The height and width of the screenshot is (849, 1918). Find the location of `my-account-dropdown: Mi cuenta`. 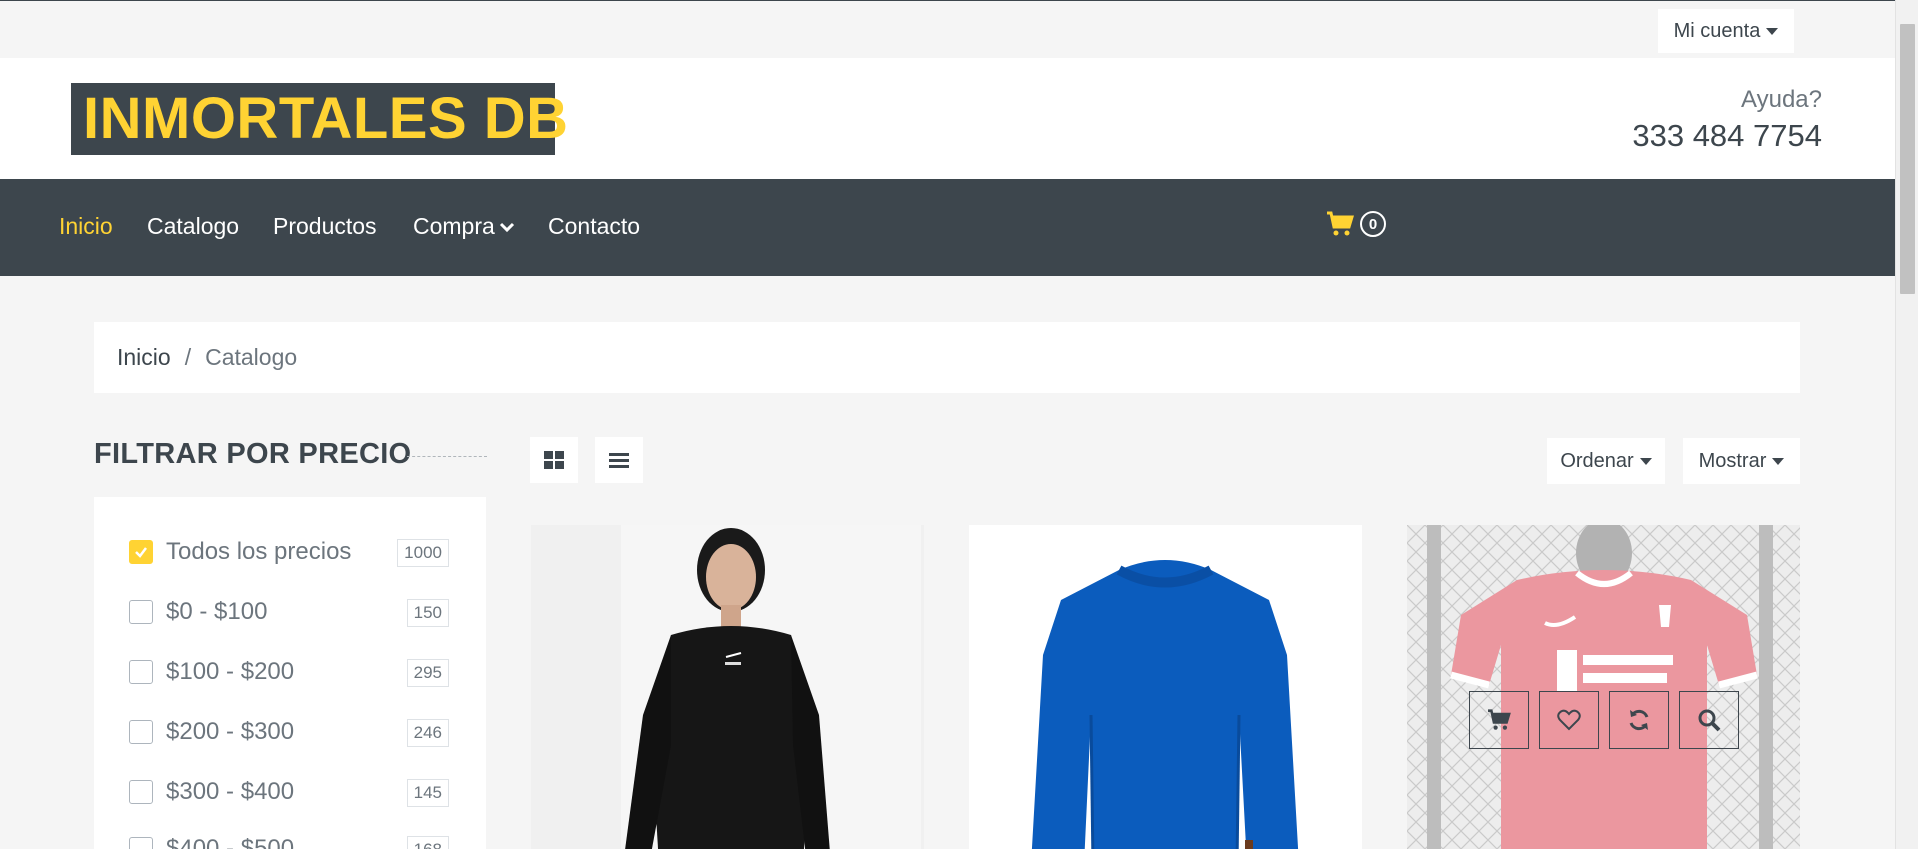

my-account-dropdown: Mi cuenta is located at coordinates (1726, 31).